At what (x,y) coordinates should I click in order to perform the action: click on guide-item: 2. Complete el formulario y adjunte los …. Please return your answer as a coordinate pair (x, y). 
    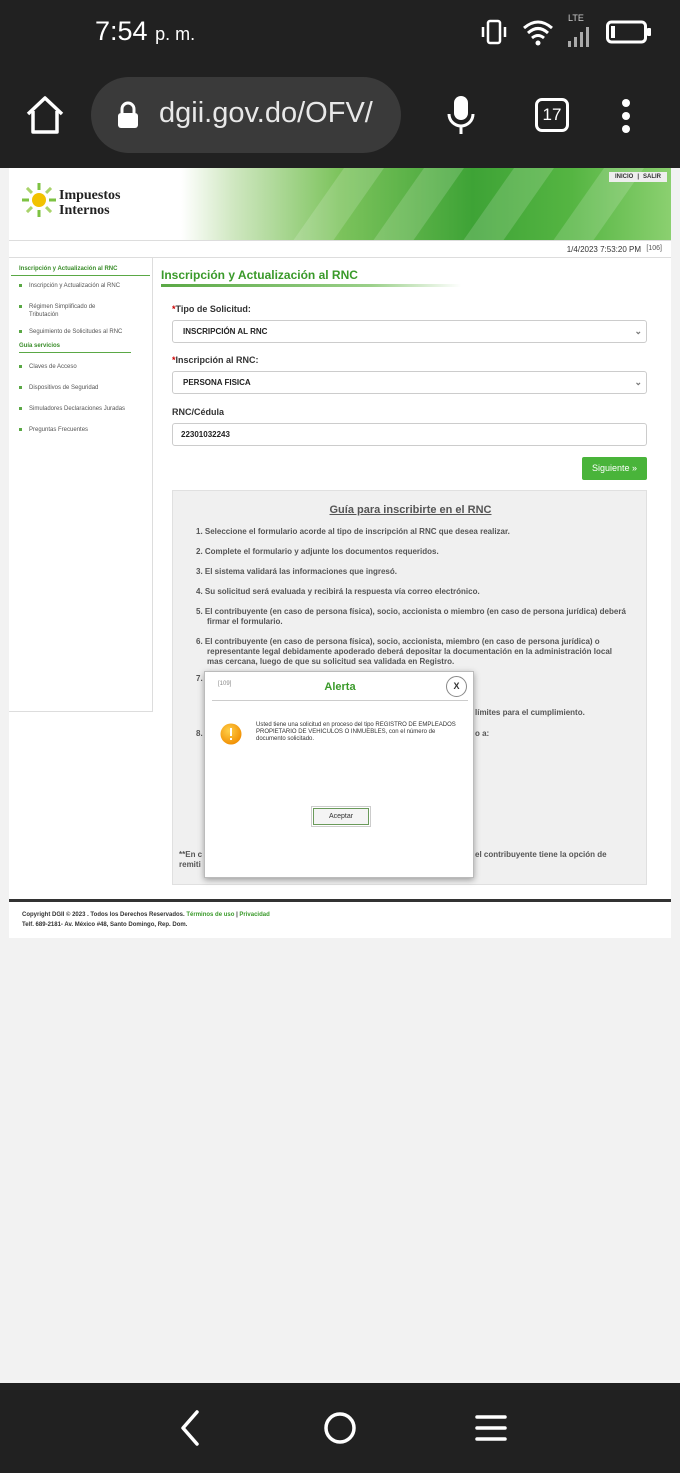
    Looking at the image, I should click on (317, 551).